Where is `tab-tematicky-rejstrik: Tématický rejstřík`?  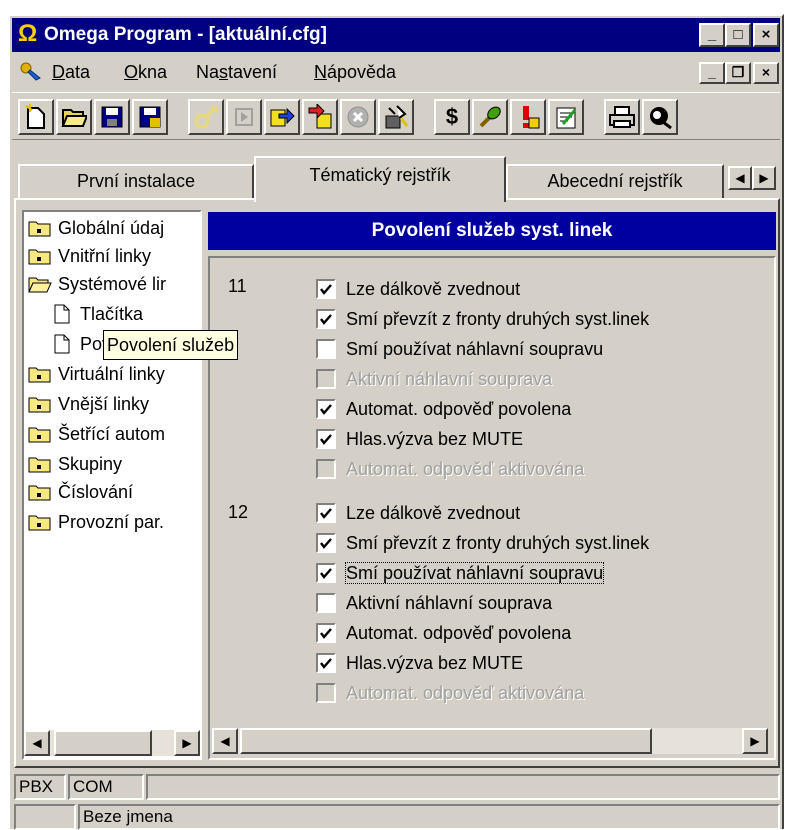
tab-tematicky-rejstrik: Tématický rejstřík is located at coordinates (380, 179).